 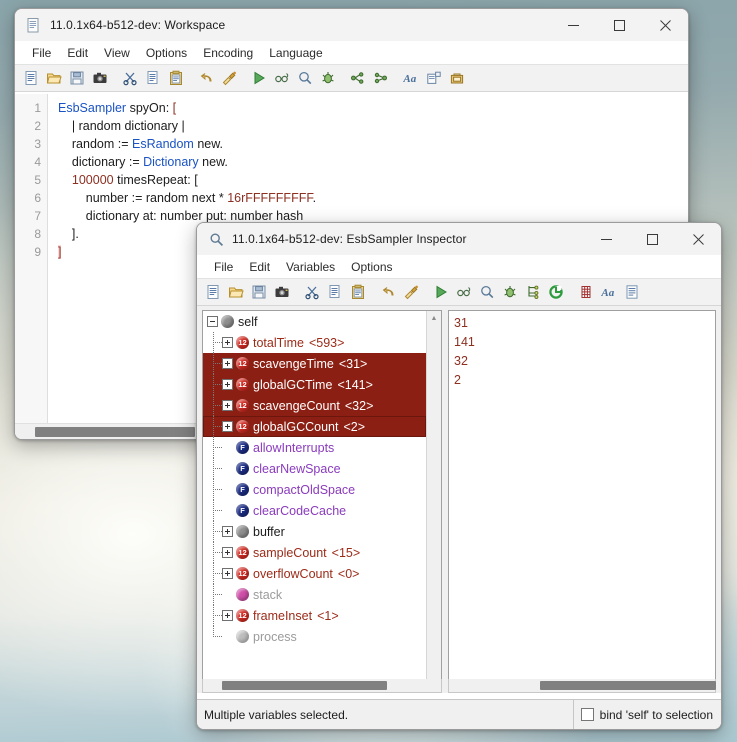 I want to click on tree-item-allowinterrupts: FallowInterrupts, so click(x=314, y=447).